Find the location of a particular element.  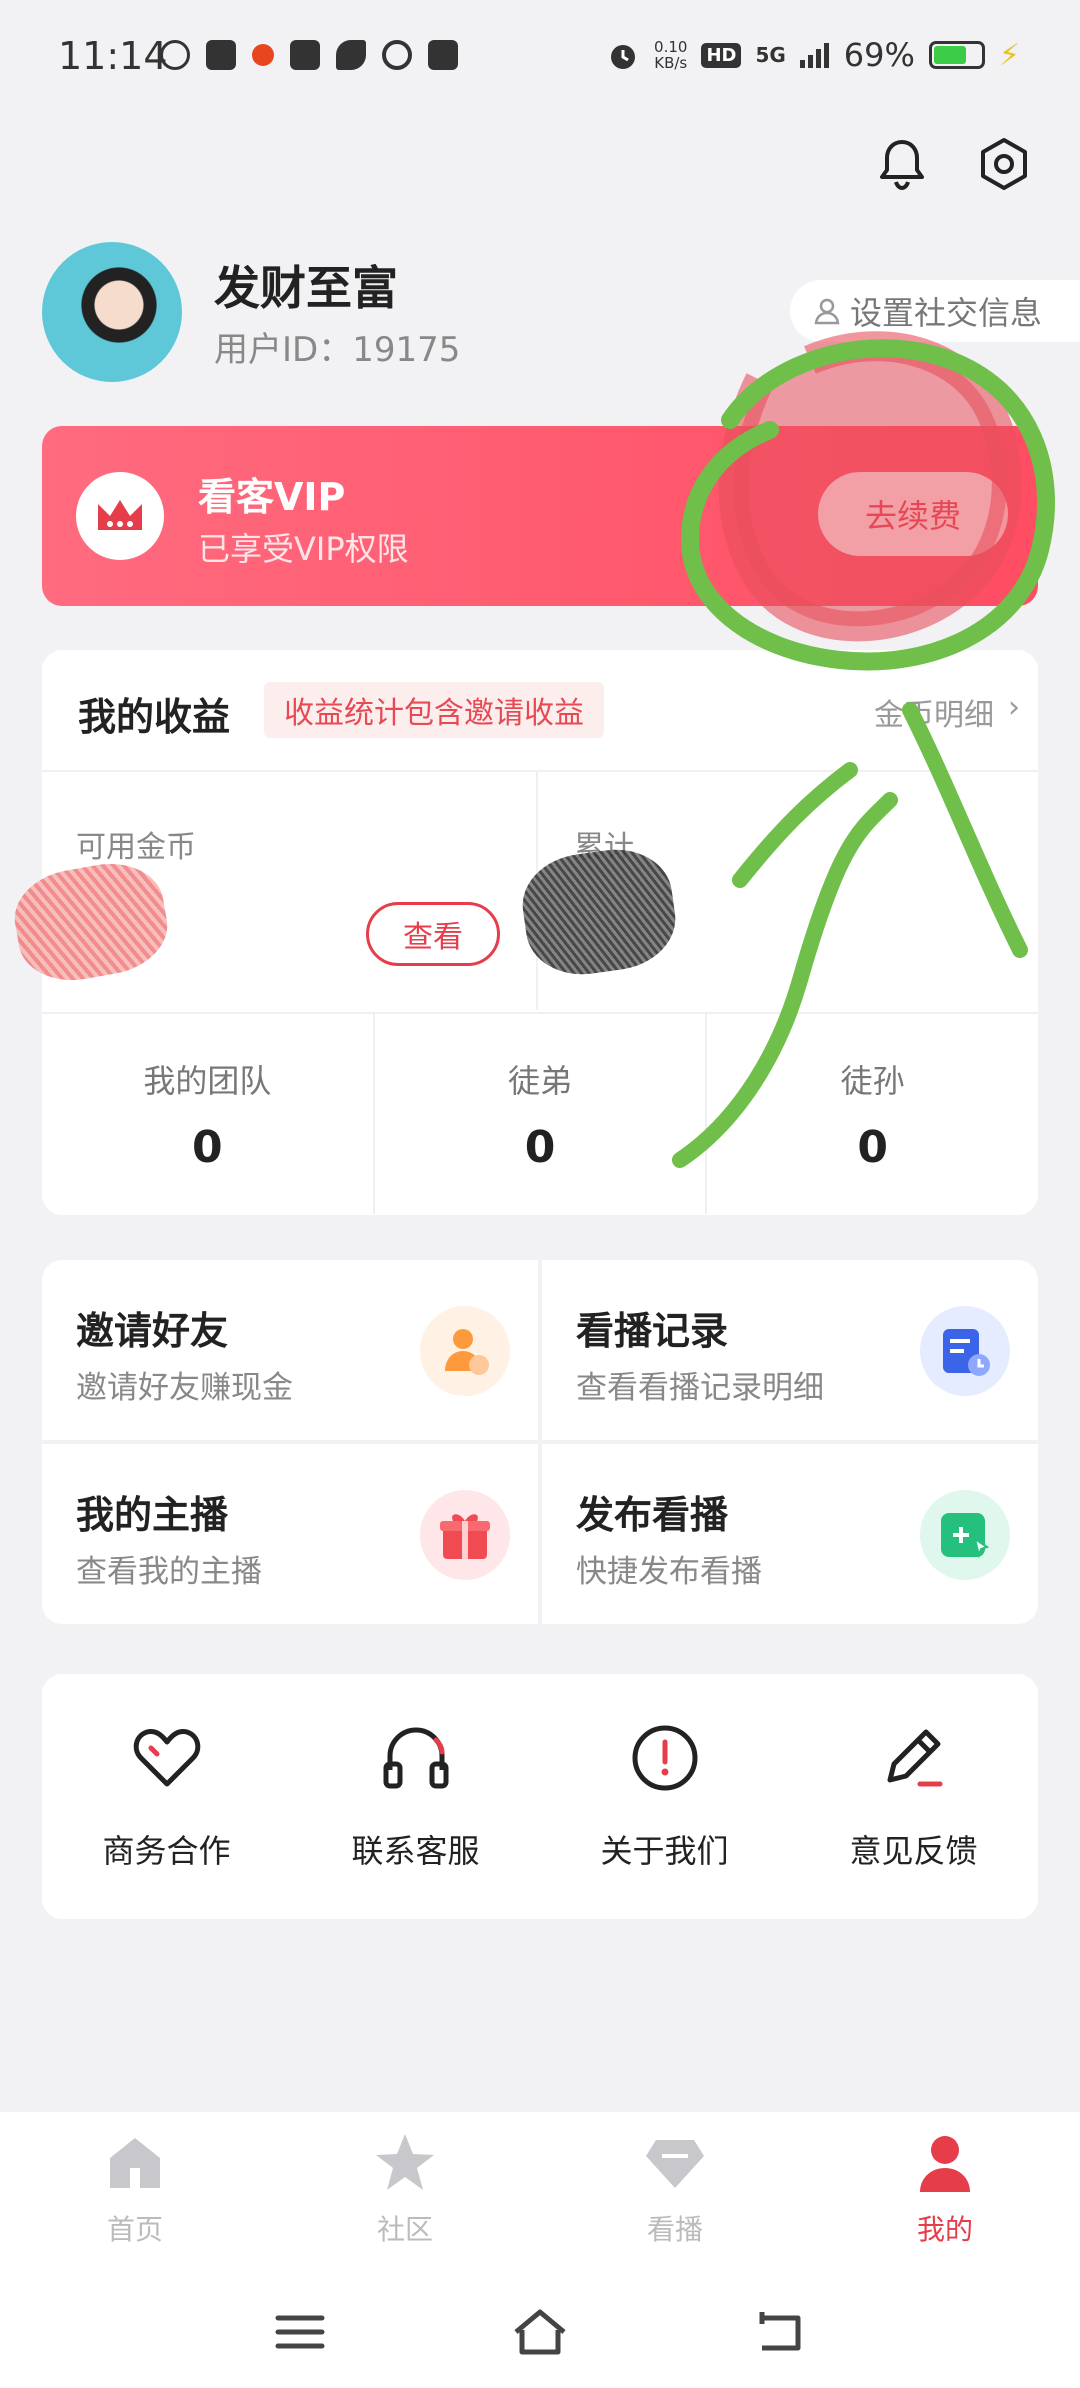

customer-service-button: 联系客服 is located at coordinates (415, 1796).